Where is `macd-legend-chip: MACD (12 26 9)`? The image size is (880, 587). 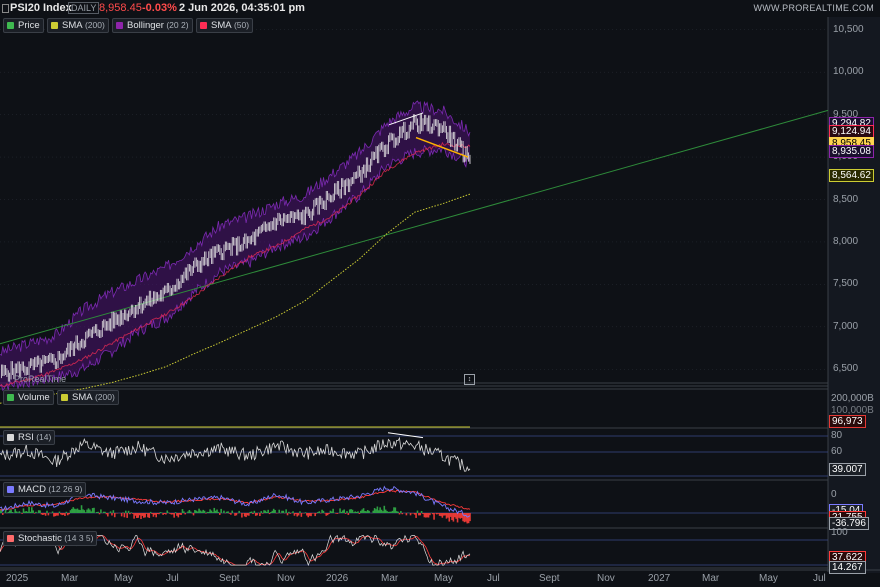
macd-legend-chip: MACD (12 26 9) is located at coordinates (45, 489).